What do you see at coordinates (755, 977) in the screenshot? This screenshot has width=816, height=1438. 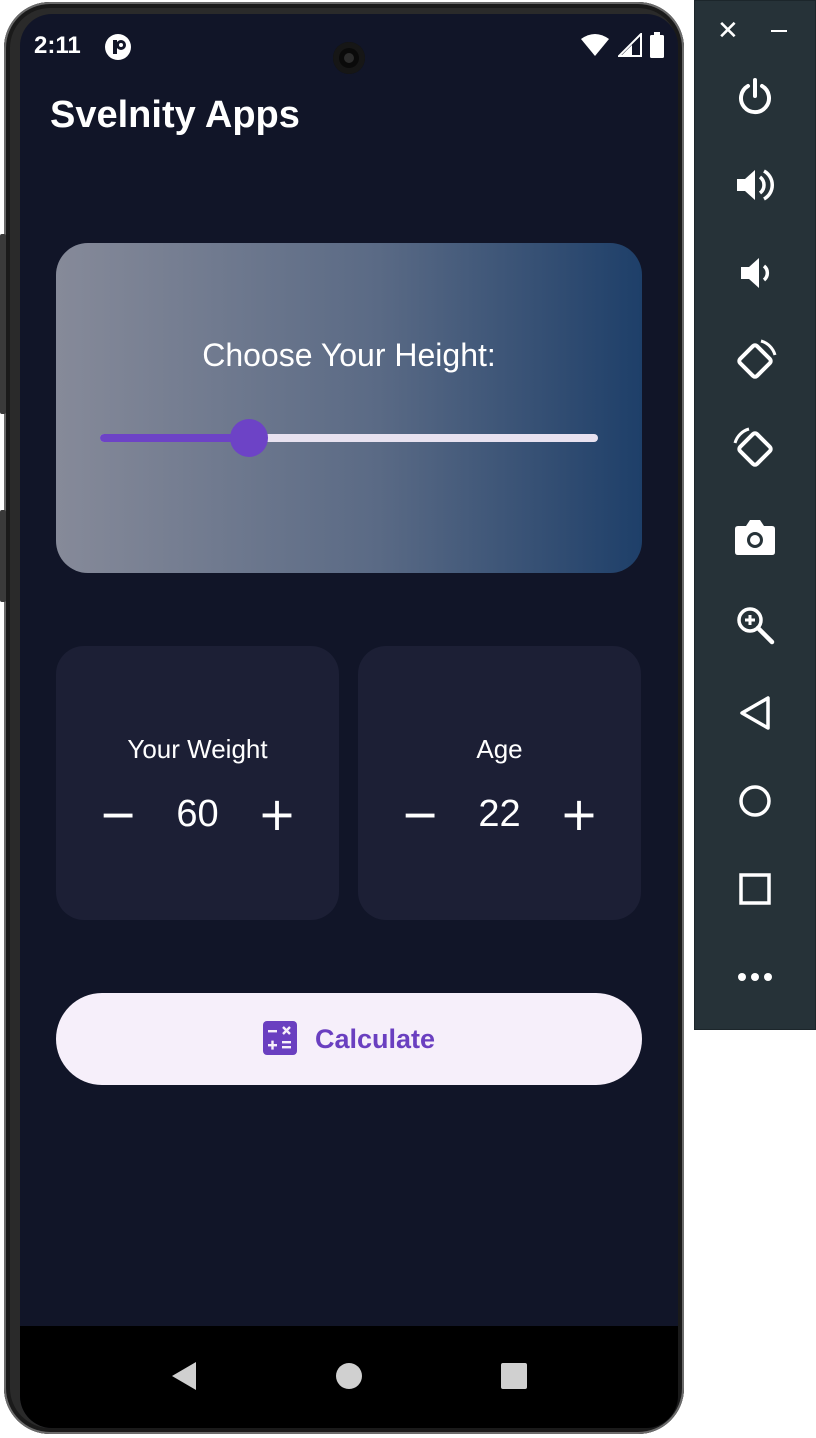 I see `more-icon` at bounding box center [755, 977].